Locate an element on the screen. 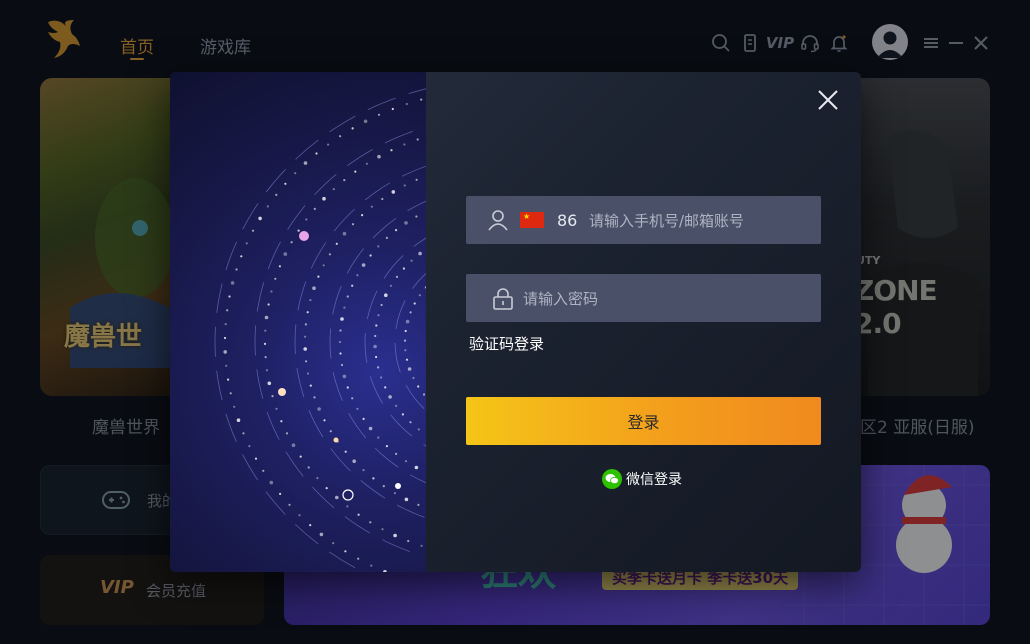 This screenshot has width=1030, height=644. ring-star is located at coordinates (348, 495).